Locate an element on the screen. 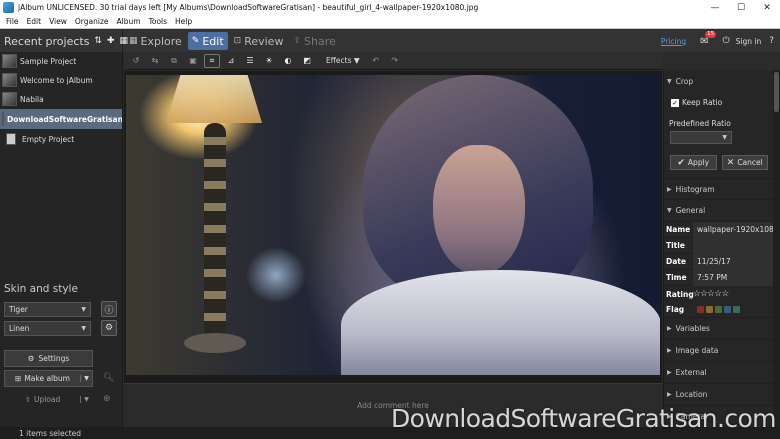 This screenshot has height=439, width=780. flag-swatches is located at coordinates (717, 309).